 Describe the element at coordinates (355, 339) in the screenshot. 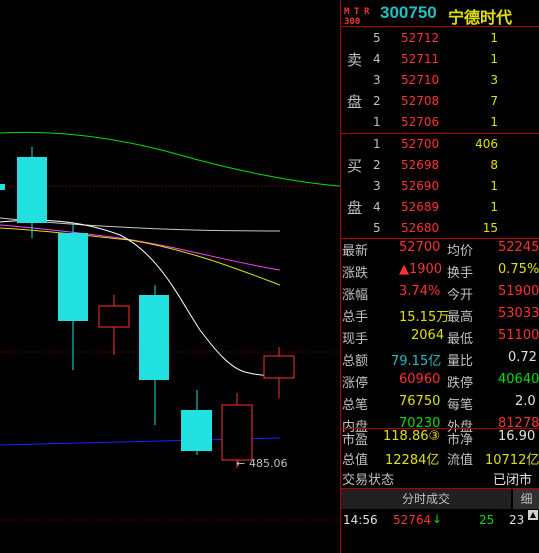

I see `current-label: 现手` at that location.